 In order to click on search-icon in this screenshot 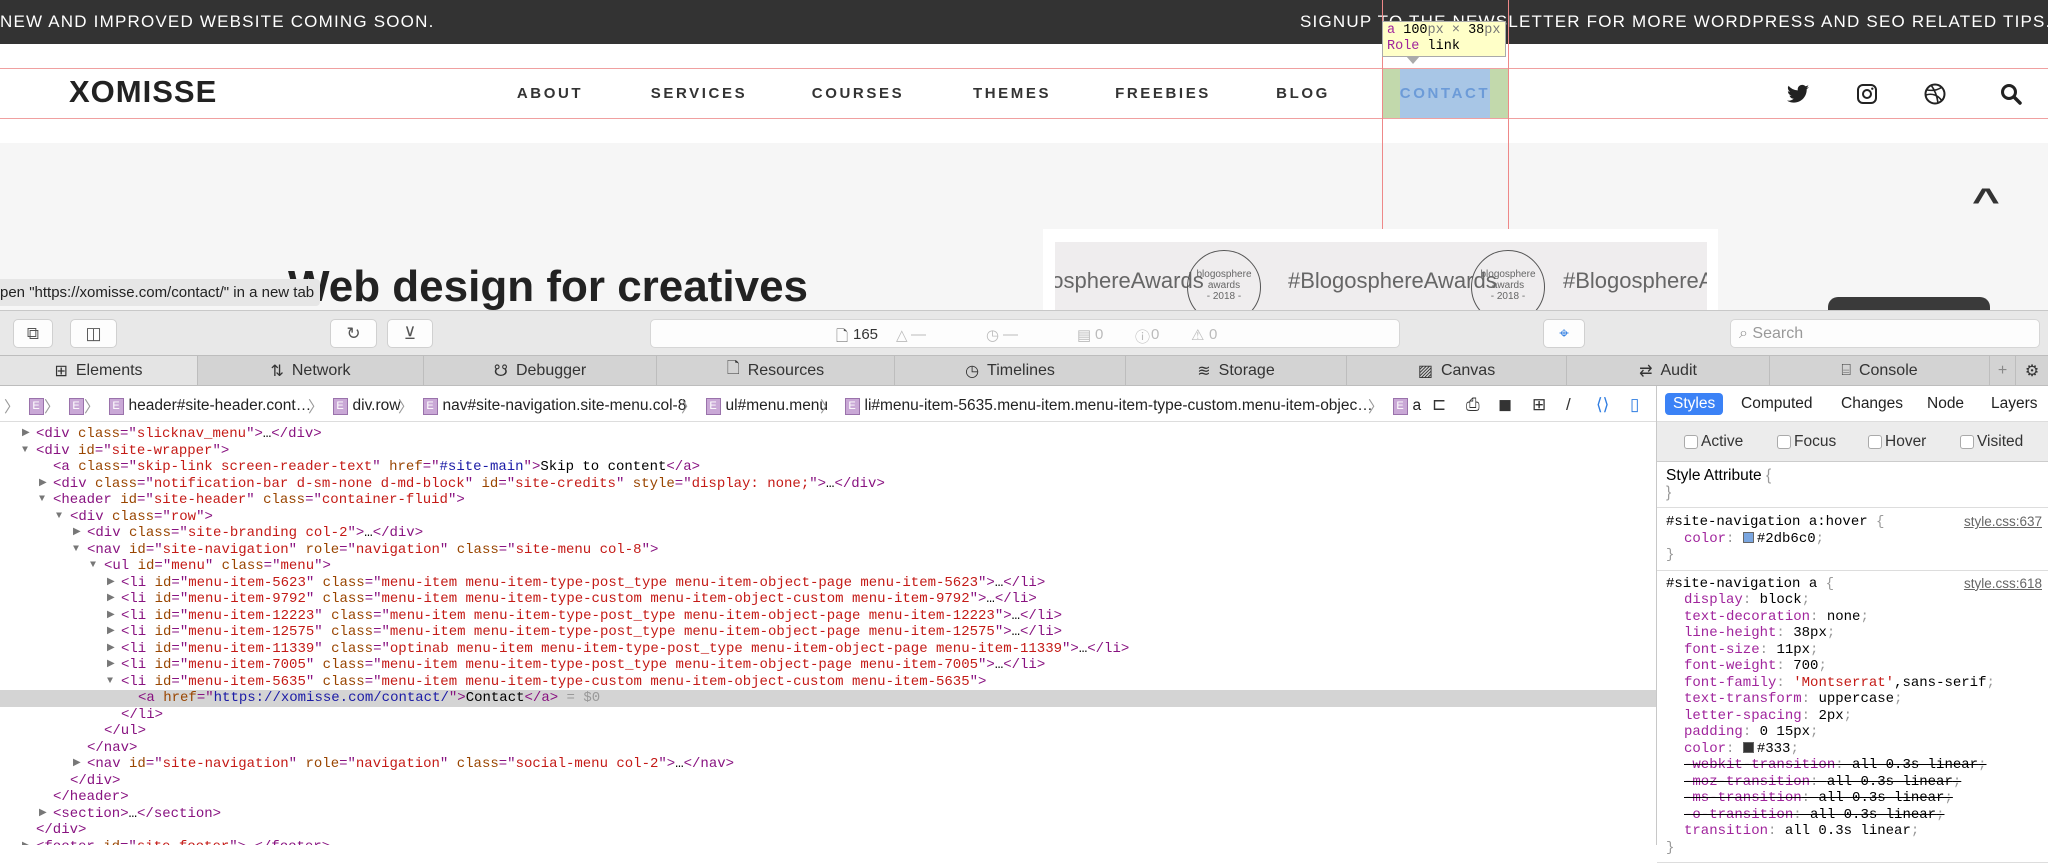, I will do `click(2011, 94)`.